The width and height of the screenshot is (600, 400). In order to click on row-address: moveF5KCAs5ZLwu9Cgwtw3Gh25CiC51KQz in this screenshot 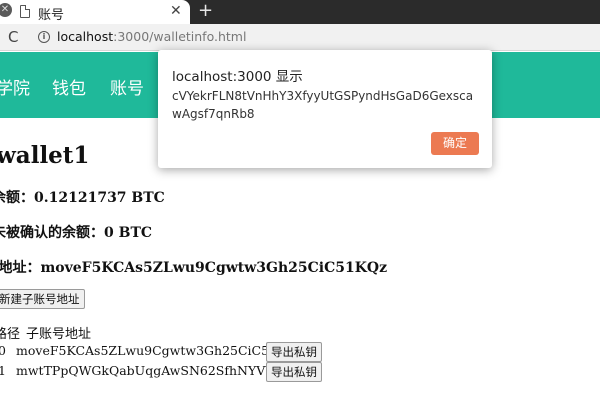, I will do `click(160, 350)`.